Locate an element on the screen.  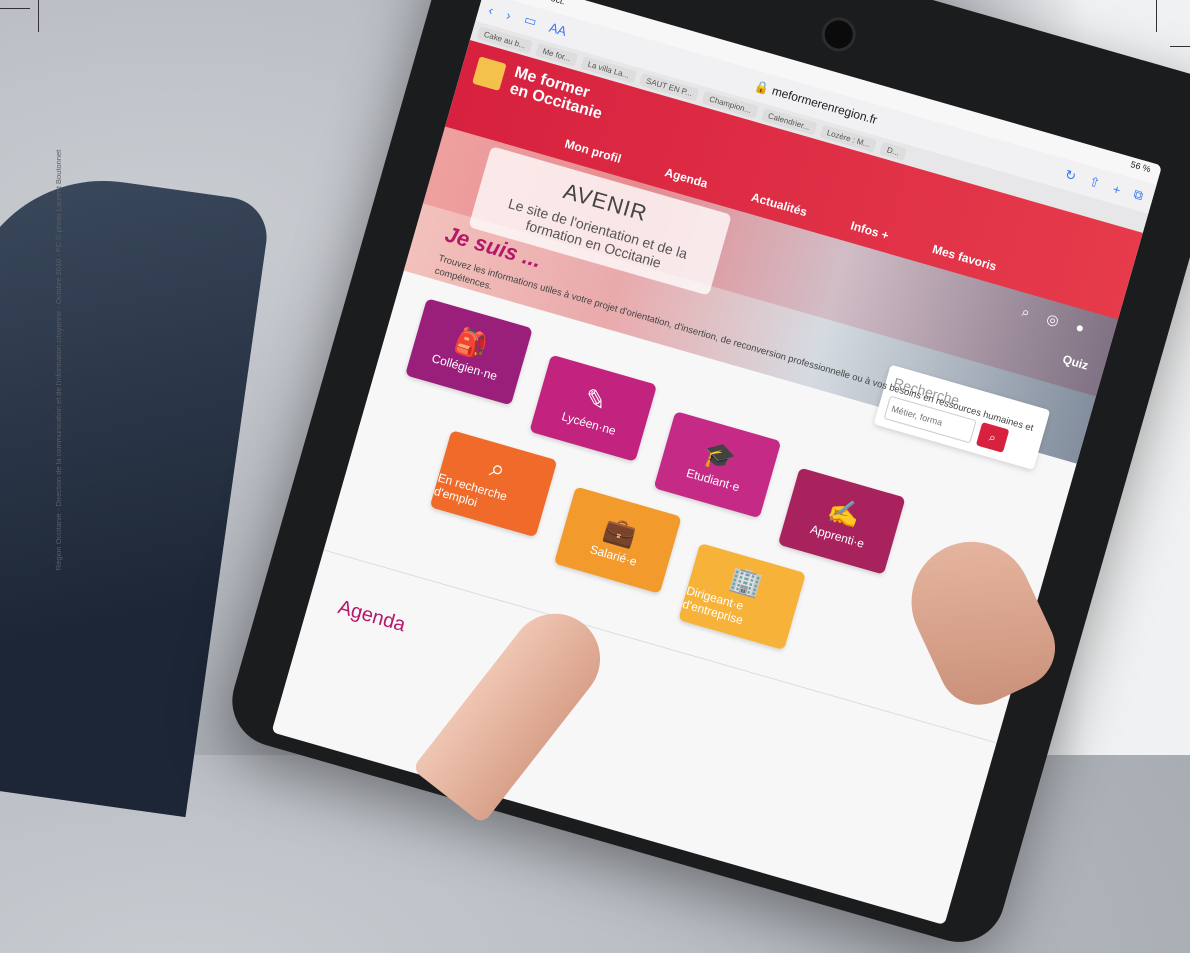
tile-collegien: 🎒 Collégien·ne is located at coordinates (469, 352).